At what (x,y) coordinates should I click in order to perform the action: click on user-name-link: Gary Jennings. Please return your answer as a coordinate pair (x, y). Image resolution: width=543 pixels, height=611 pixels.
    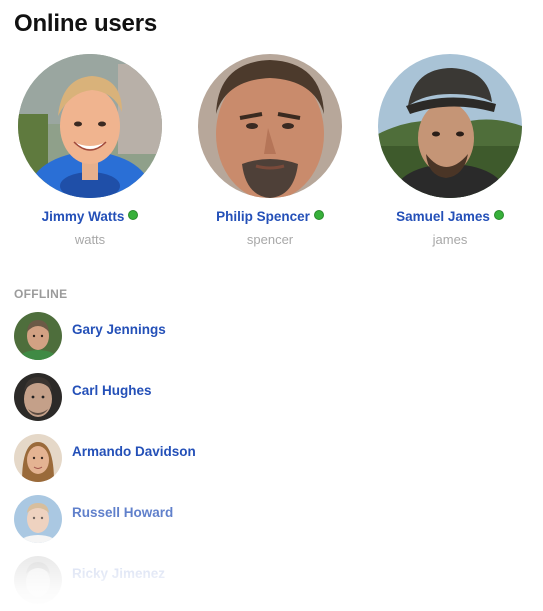
    Looking at the image, I should click on (119, 329).